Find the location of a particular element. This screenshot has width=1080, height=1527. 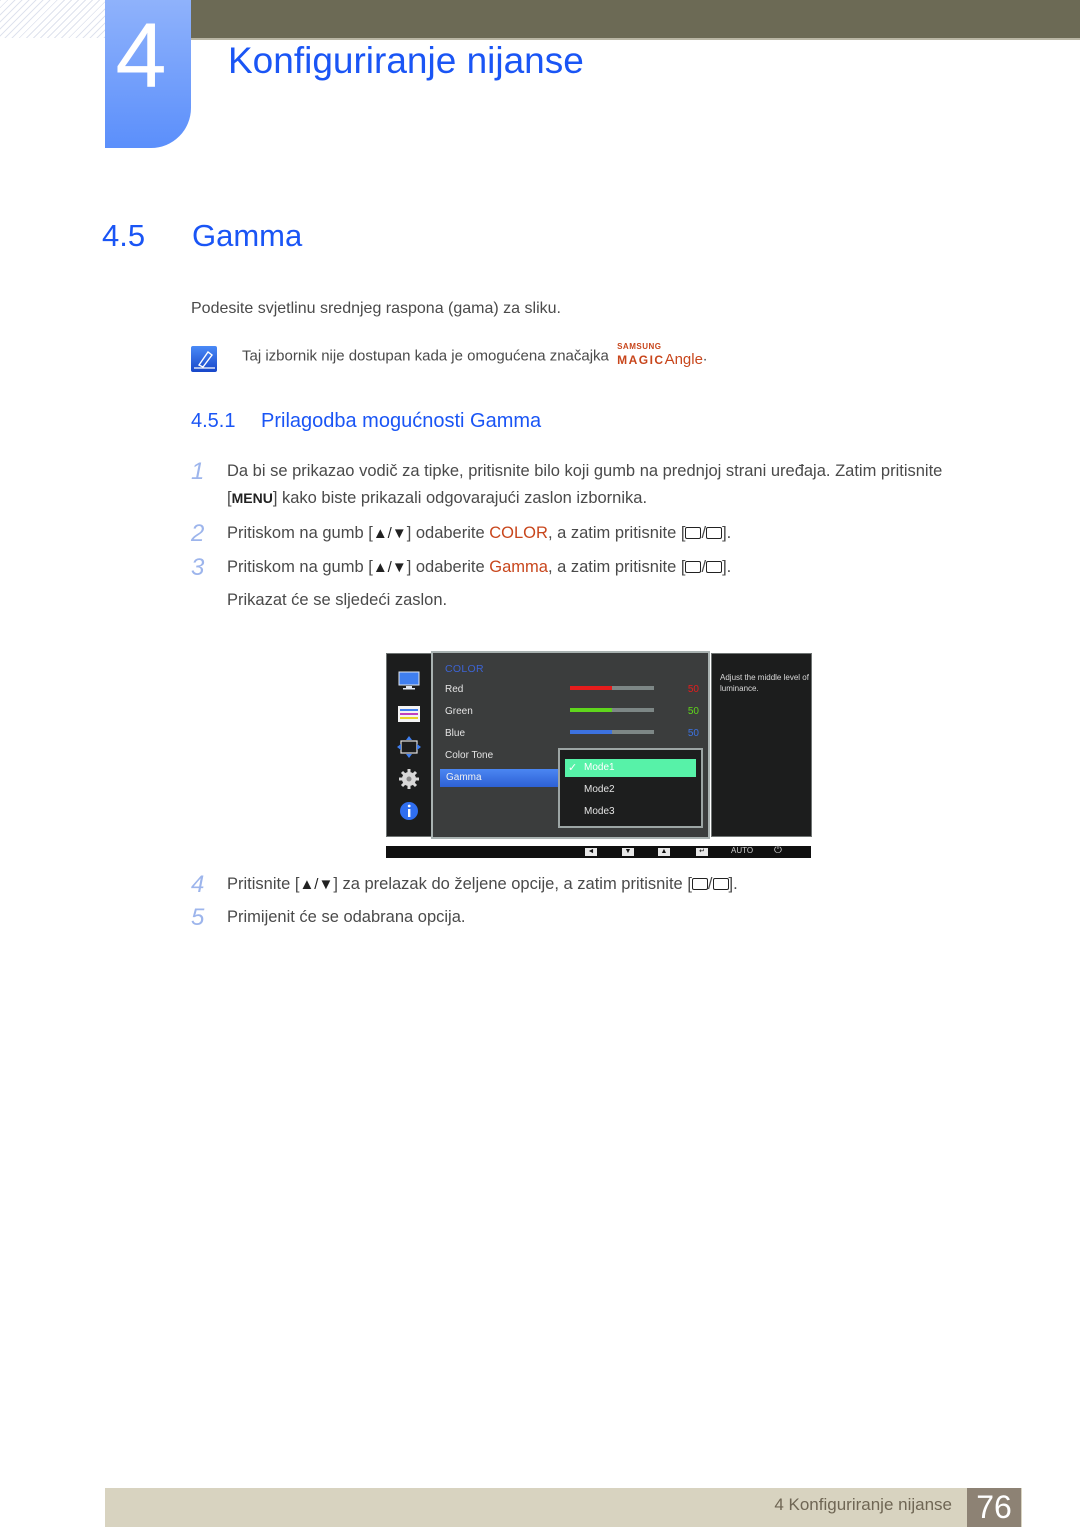

step-number: 1 is located at coordinates (198, 471).